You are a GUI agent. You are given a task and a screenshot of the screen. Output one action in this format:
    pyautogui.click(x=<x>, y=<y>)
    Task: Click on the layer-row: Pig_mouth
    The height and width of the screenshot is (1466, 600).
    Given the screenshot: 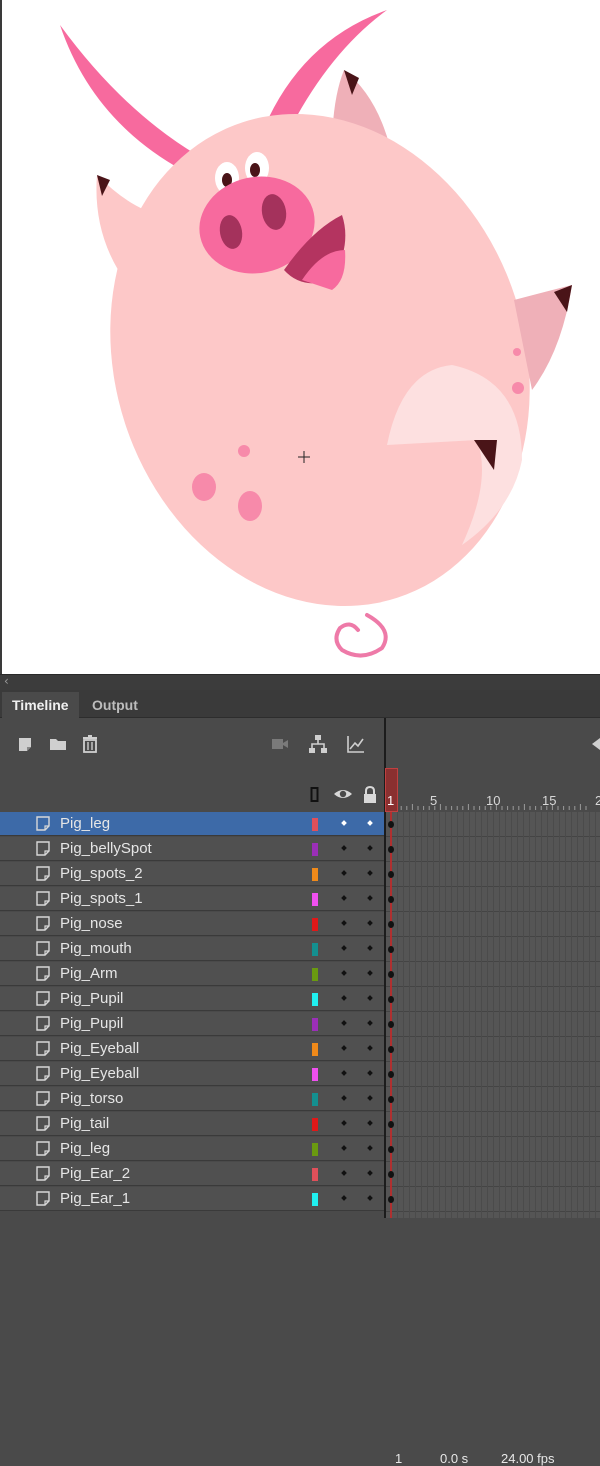 What is the action you would take?
    pyautogui.click(x=192, y=949)
    